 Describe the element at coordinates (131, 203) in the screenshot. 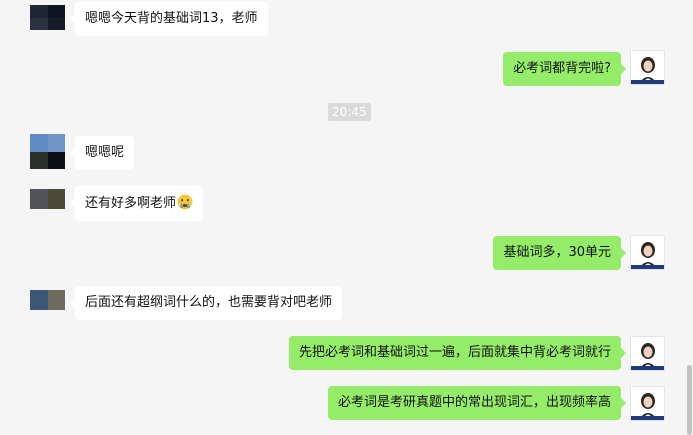

I see `message-text: 还有好多啊老师` at that location.